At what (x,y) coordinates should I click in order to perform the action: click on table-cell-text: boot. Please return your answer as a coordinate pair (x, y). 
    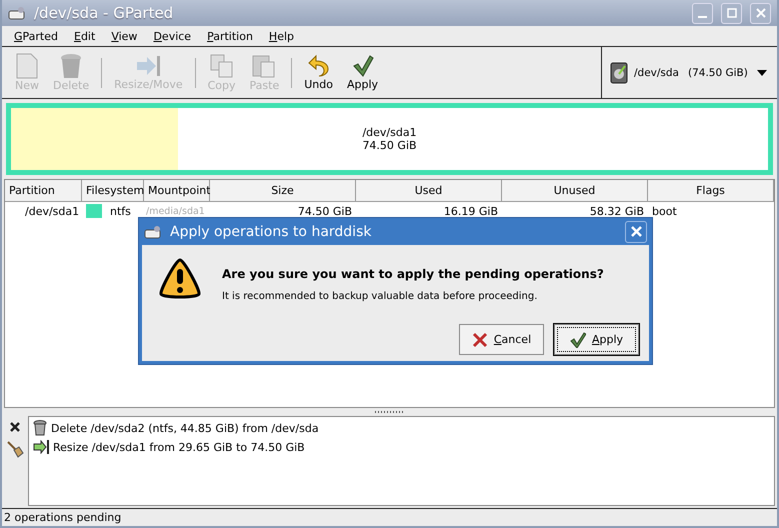
    Looking at the image, I should click on (664, 212).